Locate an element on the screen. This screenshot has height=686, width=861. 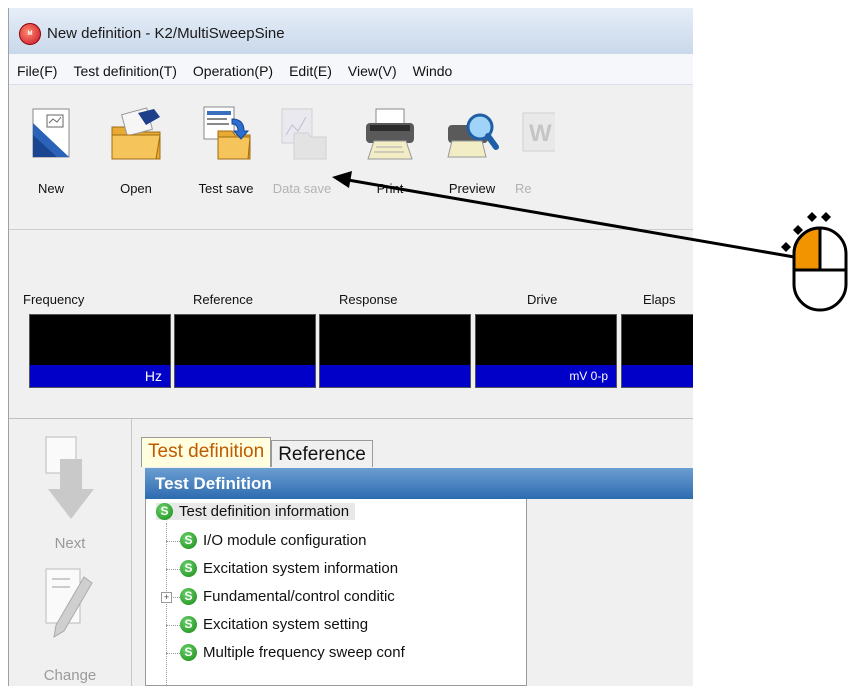
frequency-unit: Hz is located at coordinates (100, 376).